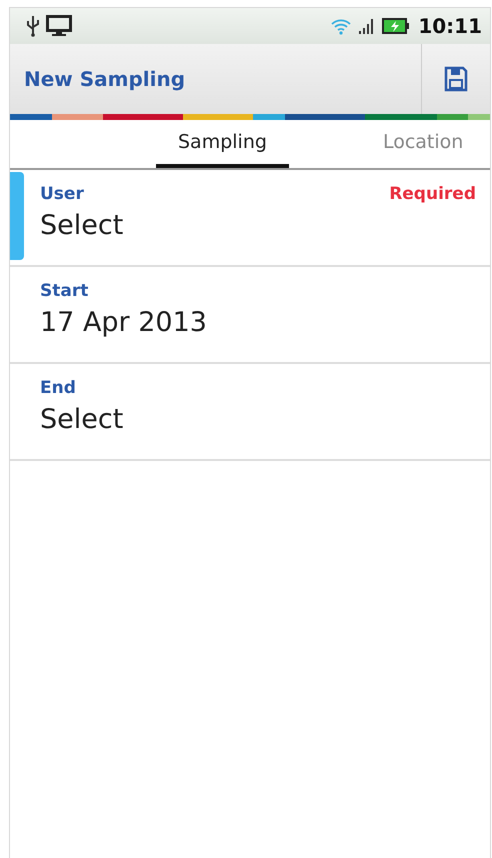 This screenshot has height=858, width=492. What do you see at coordinates (396, 26) in the screenshot?
I see `battery-icon` at bounding box center [396, 26].